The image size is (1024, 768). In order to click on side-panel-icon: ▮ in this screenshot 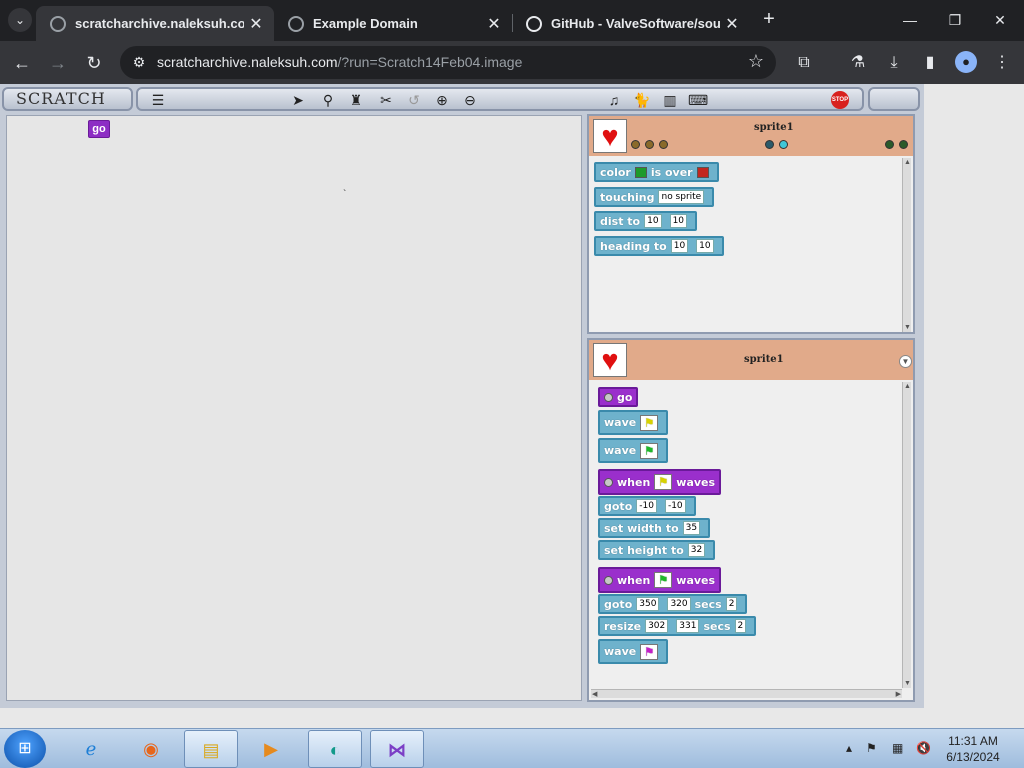, I will do `click(930, 63)`.